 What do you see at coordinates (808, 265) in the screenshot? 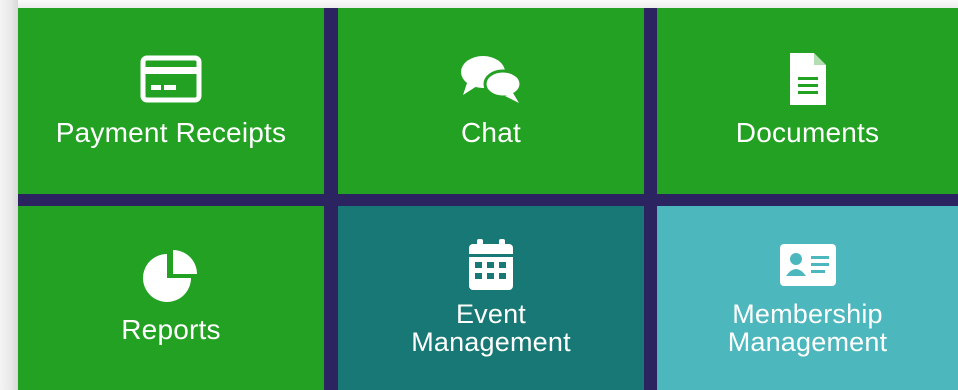
I see `id-card-icon` at bounding box center [808, 265].